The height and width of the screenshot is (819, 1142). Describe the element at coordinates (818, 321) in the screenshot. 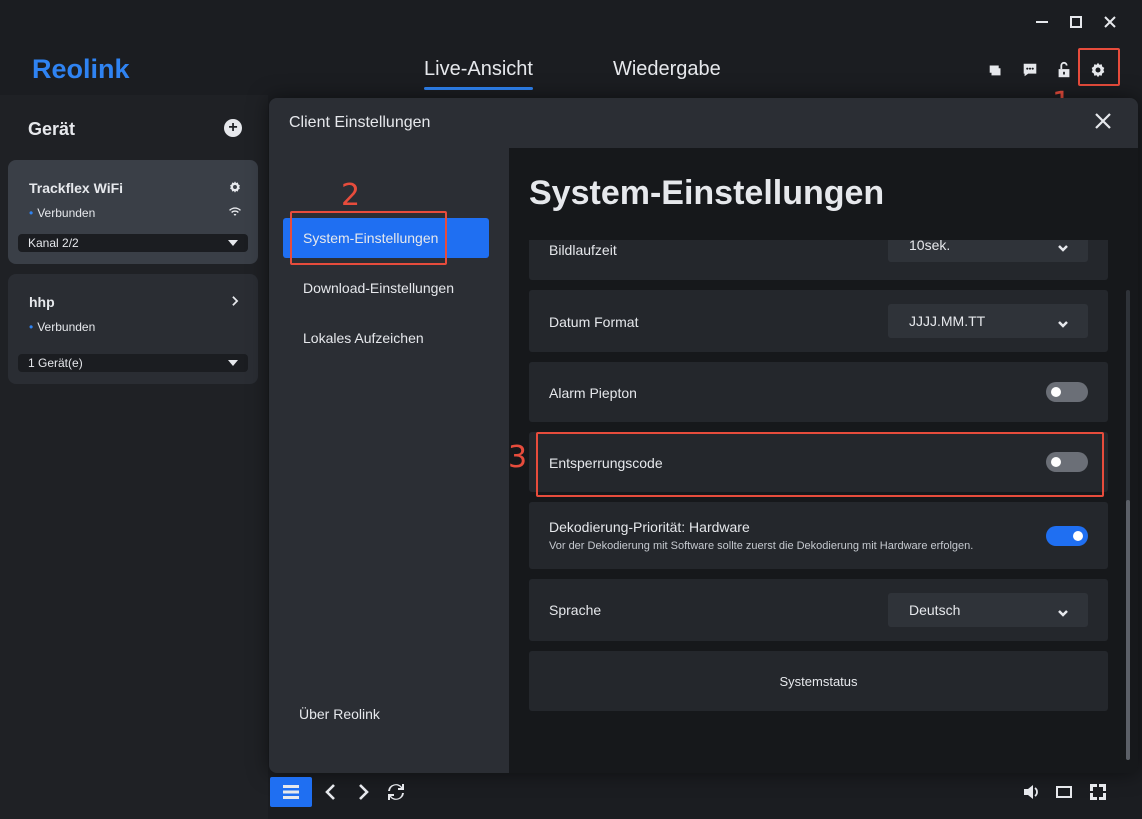

I see `setting-row-date-format: Datum Format JJJJ.MM.TT` at that location.